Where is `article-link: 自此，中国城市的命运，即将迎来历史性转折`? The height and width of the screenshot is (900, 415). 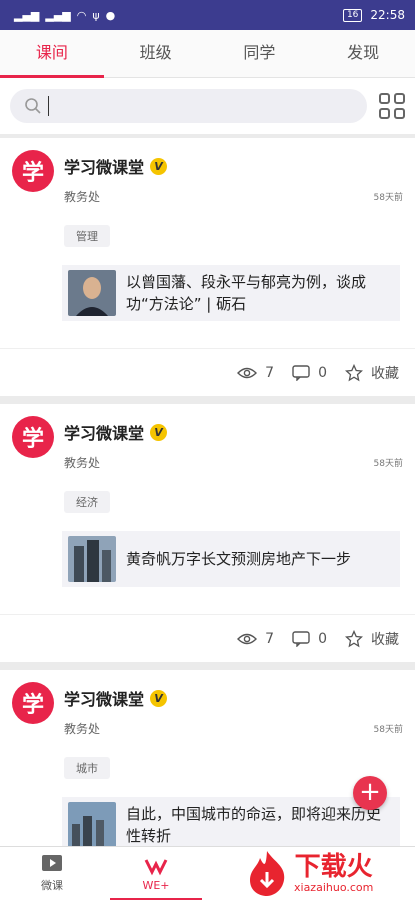 article-link: 自此，中国城市的命运，即将迎来历史性转折 is located at coordinates (231, 825).